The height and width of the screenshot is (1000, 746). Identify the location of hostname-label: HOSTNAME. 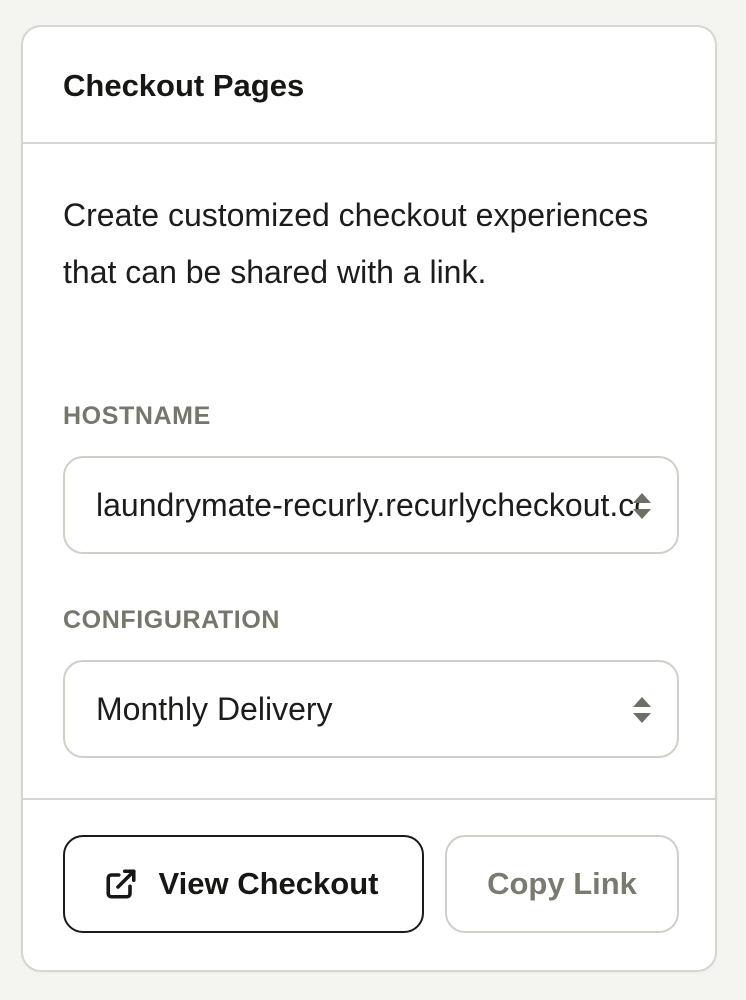
(137, 416).